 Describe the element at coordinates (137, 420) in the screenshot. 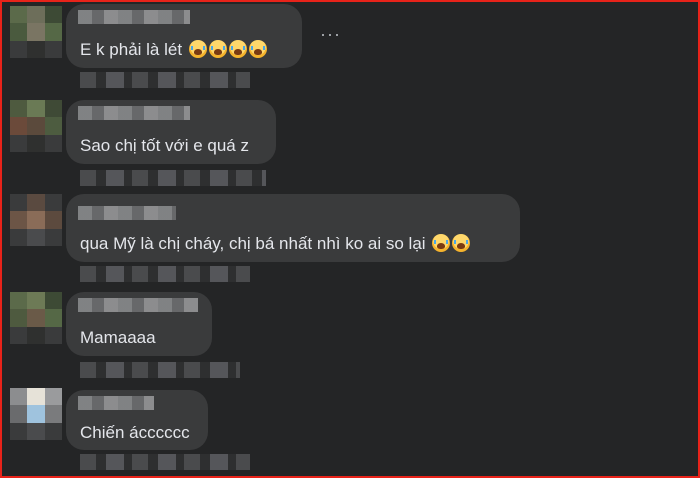

I see `comment-bubble: Chiến ácccccc` at that location.